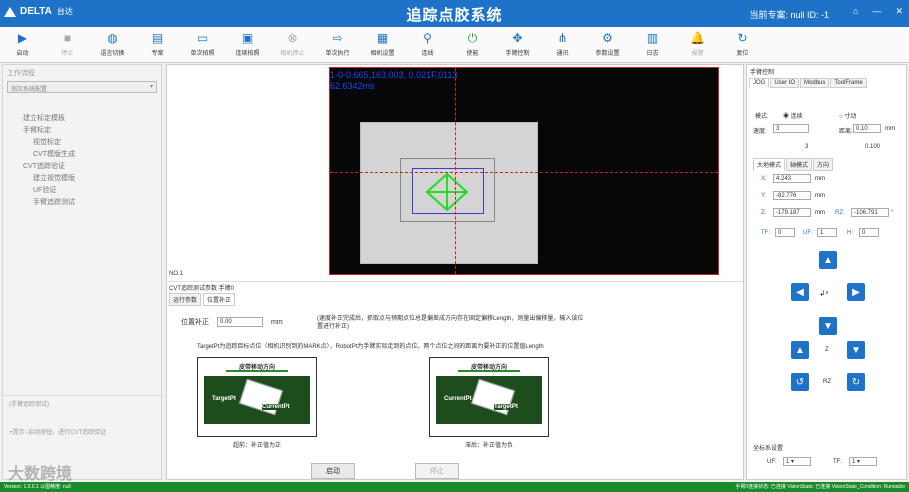  I want to click on z-axis-label: Z, so click(827, 350).